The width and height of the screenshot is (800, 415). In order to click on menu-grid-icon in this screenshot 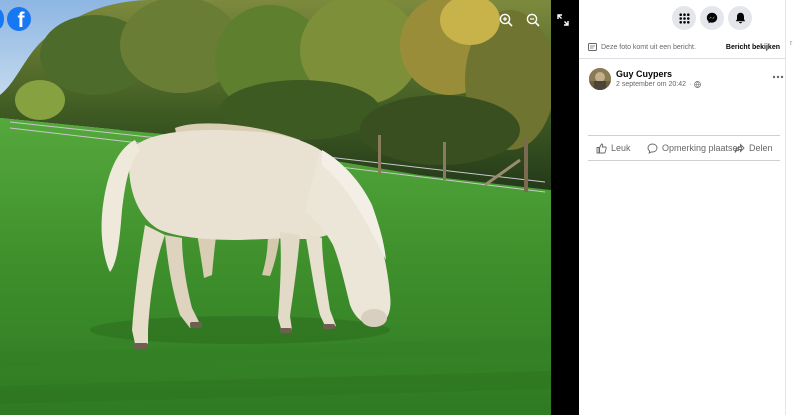, I will do `click(684, 18)`.